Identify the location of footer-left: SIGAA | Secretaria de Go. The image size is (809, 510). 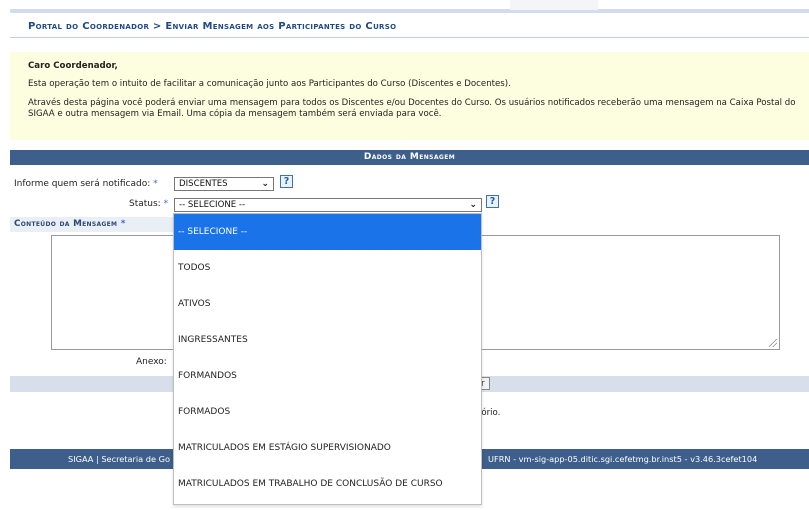
(119, 459).